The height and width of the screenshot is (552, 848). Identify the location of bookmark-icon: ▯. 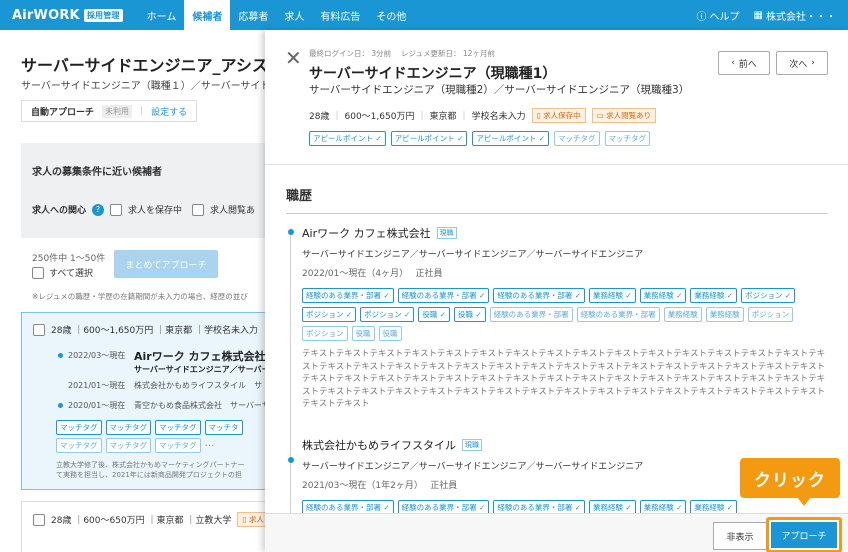
(244, 519).